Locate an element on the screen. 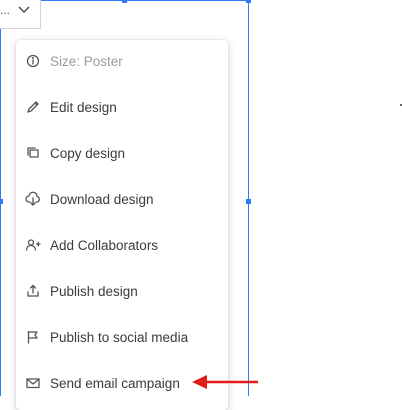  menu-item-label: Download design is located at coordinates (102, 199).